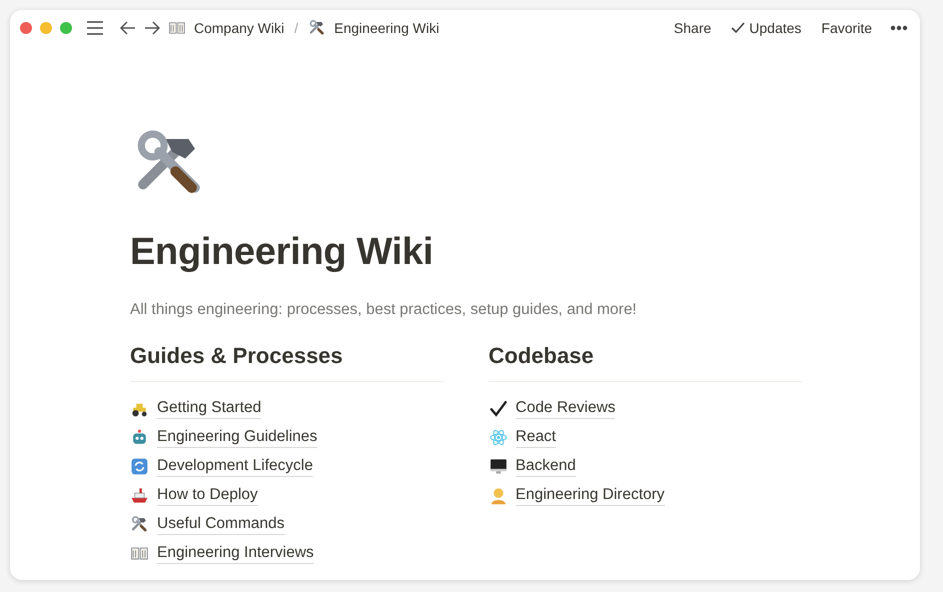  I want to click on forward-arrow-icon, so click(152, 28).